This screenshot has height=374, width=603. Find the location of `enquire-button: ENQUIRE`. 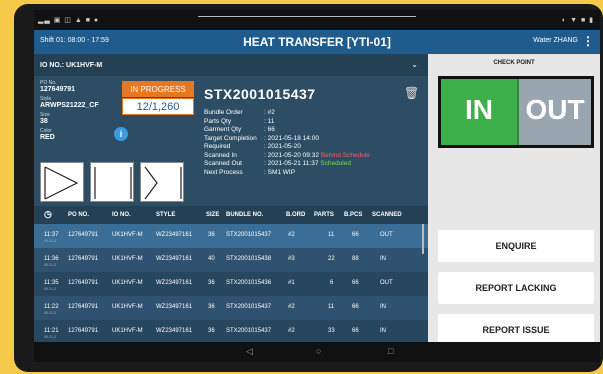

enquire-button: ENQUIRE is located at coordinates (516, 246).